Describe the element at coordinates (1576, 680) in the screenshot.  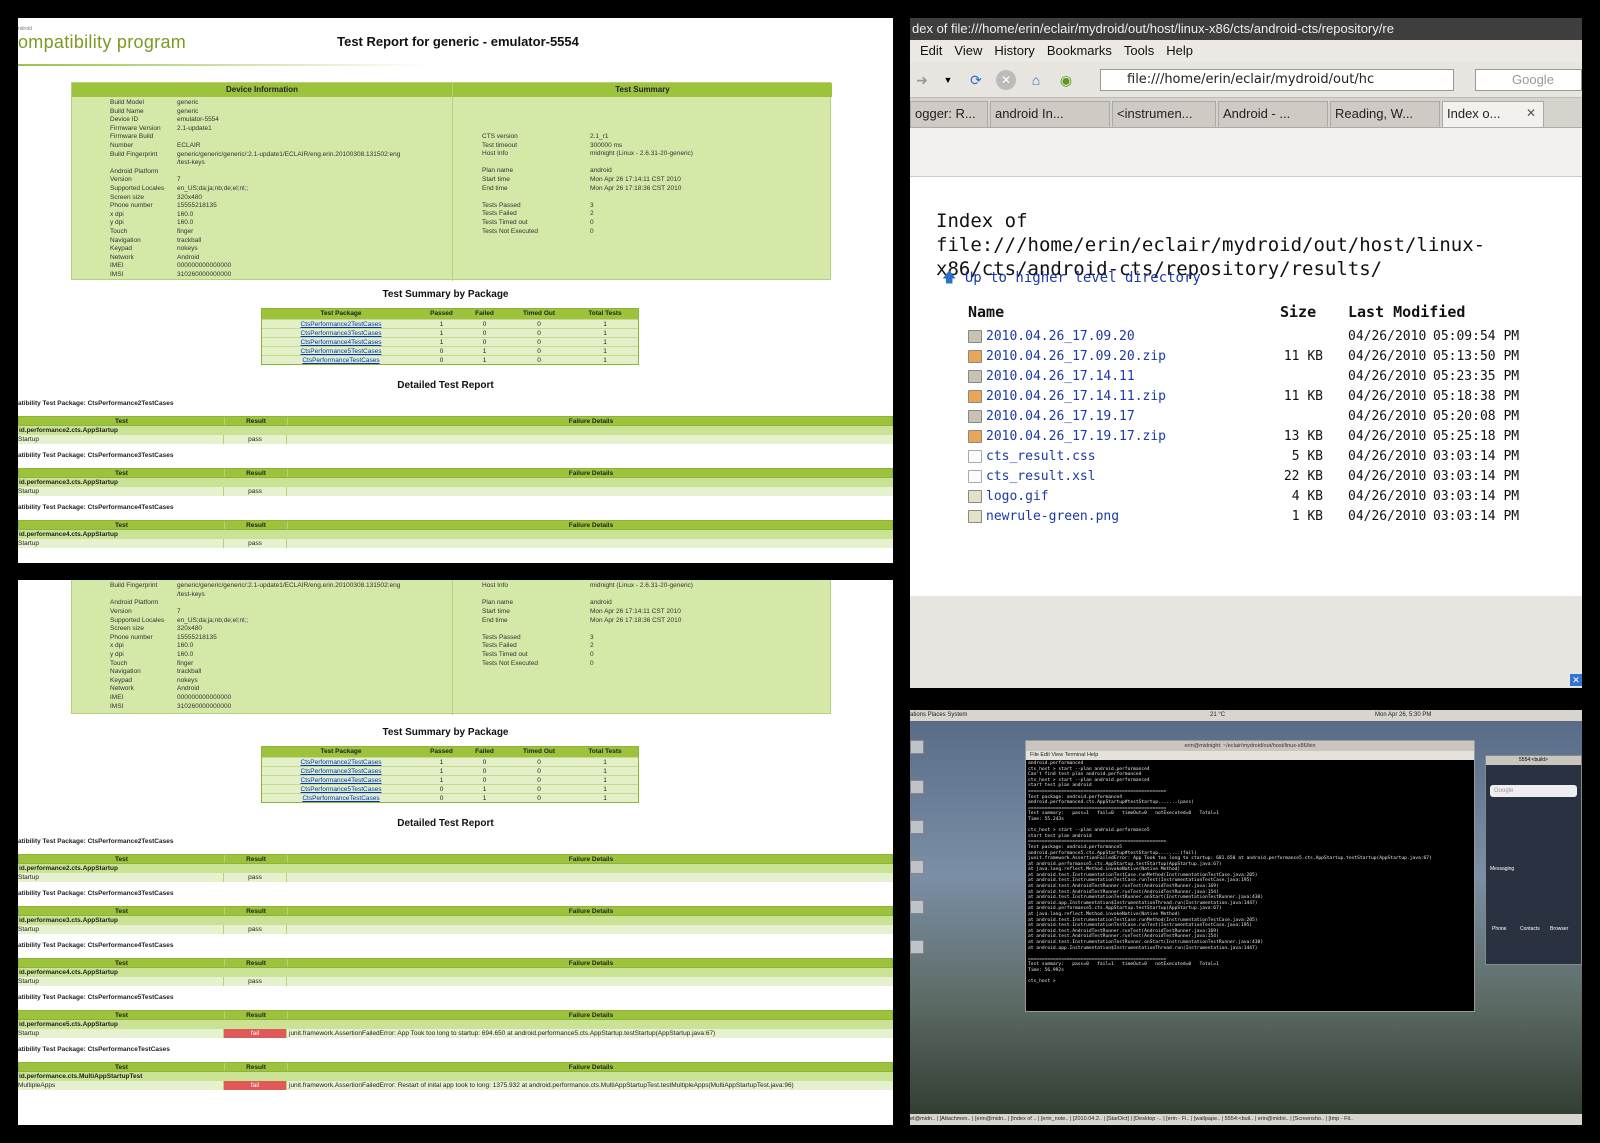
I see `status-icon: ✕` at that location.